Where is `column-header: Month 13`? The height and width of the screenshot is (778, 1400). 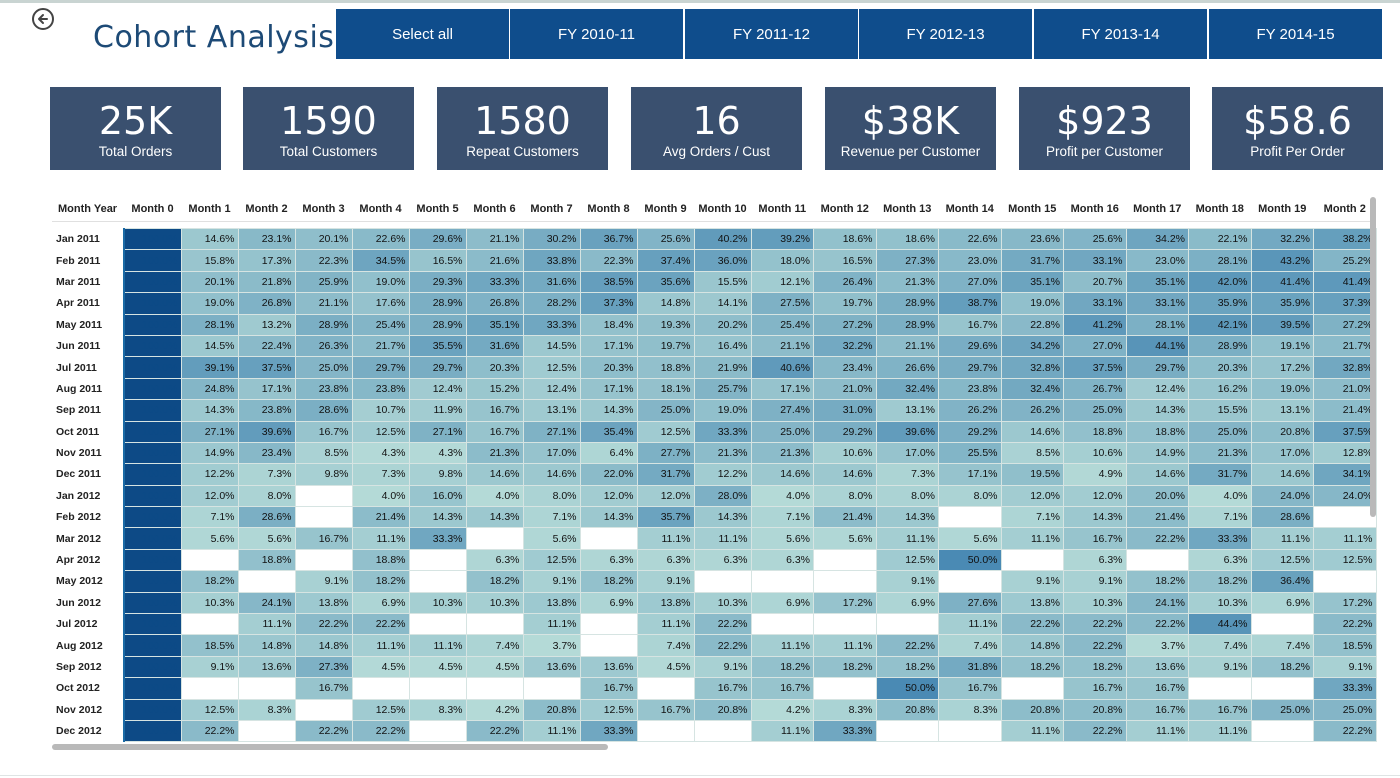
column-header: Month 13 is located at coordinates (907, 209).